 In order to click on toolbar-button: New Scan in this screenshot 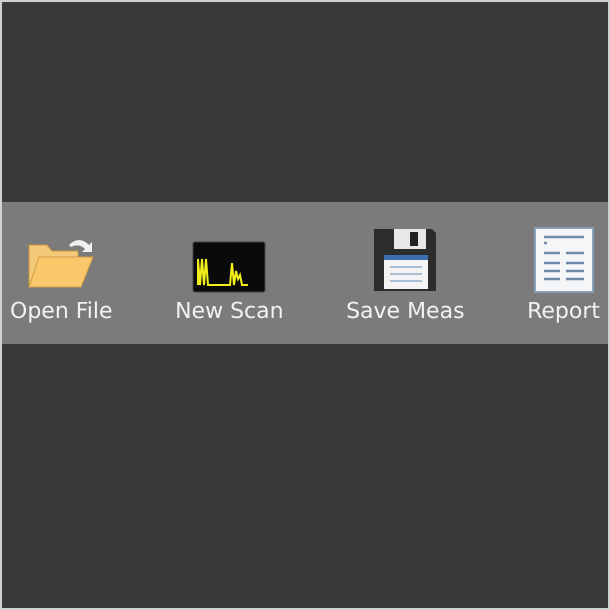, I will do `click(229, 273)`.